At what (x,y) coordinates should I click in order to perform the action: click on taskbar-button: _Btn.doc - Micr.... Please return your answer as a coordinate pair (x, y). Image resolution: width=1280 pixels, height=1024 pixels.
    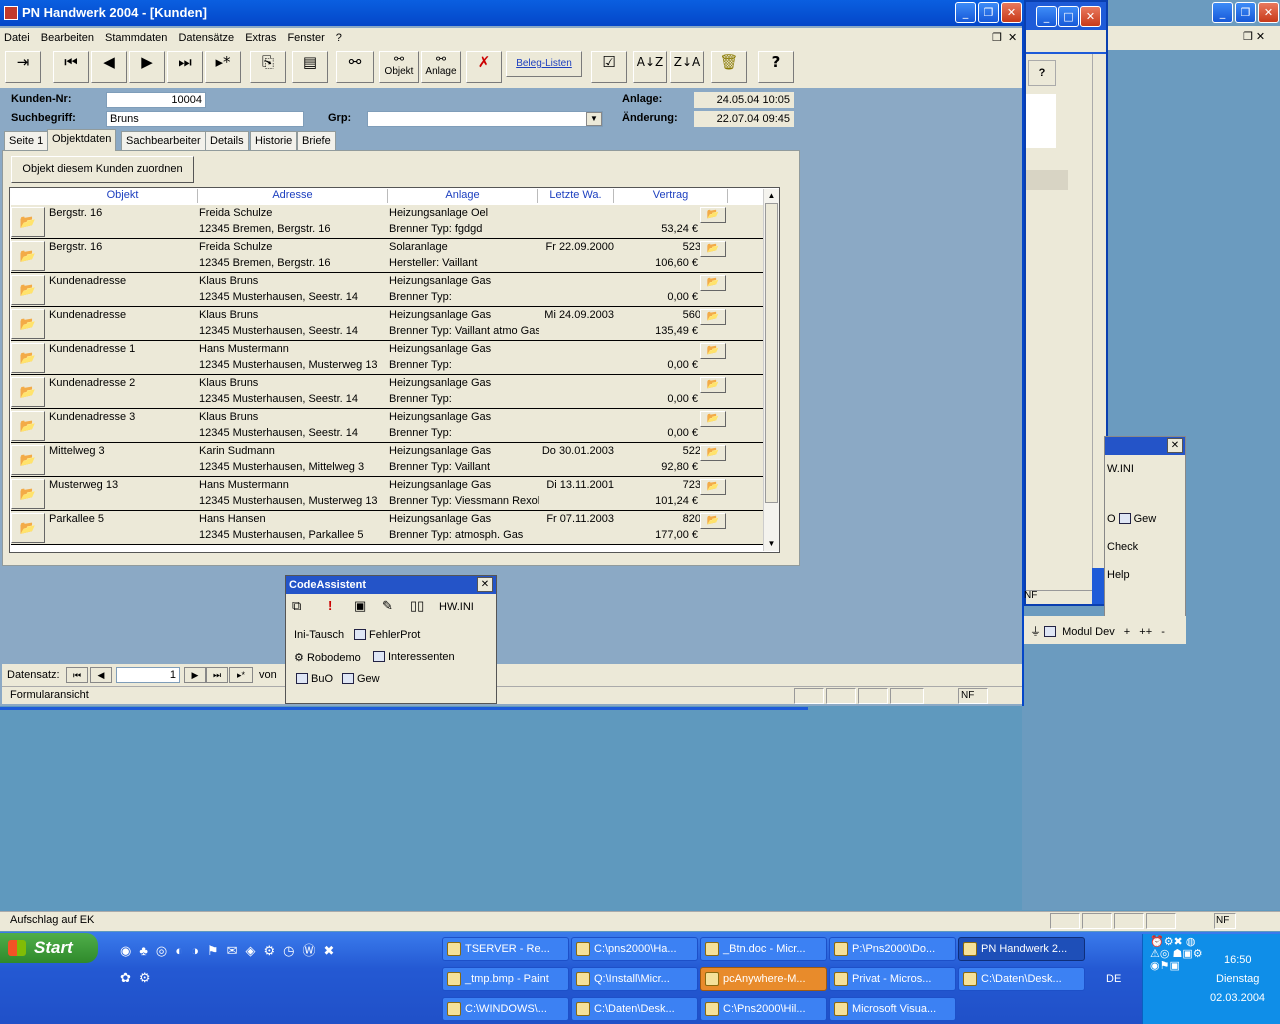
    Looking at the image, I should click on (763, 949).